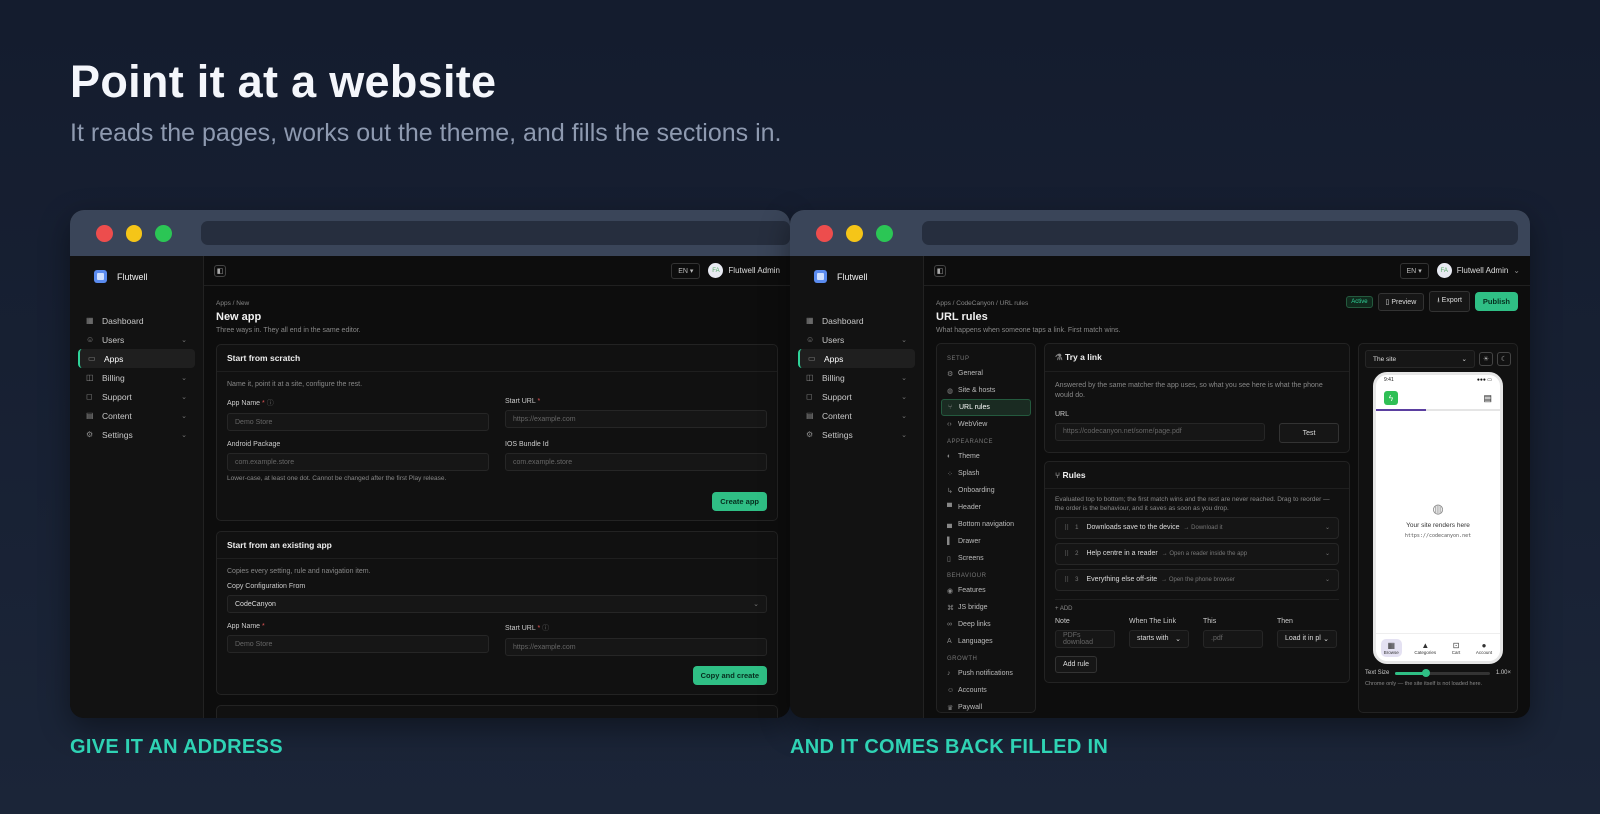 The height and width of the screenshot is (814, 1600). I want to click on try-url-input: https://codecanyon.net/some/page.pdf, so click(1160, 431).